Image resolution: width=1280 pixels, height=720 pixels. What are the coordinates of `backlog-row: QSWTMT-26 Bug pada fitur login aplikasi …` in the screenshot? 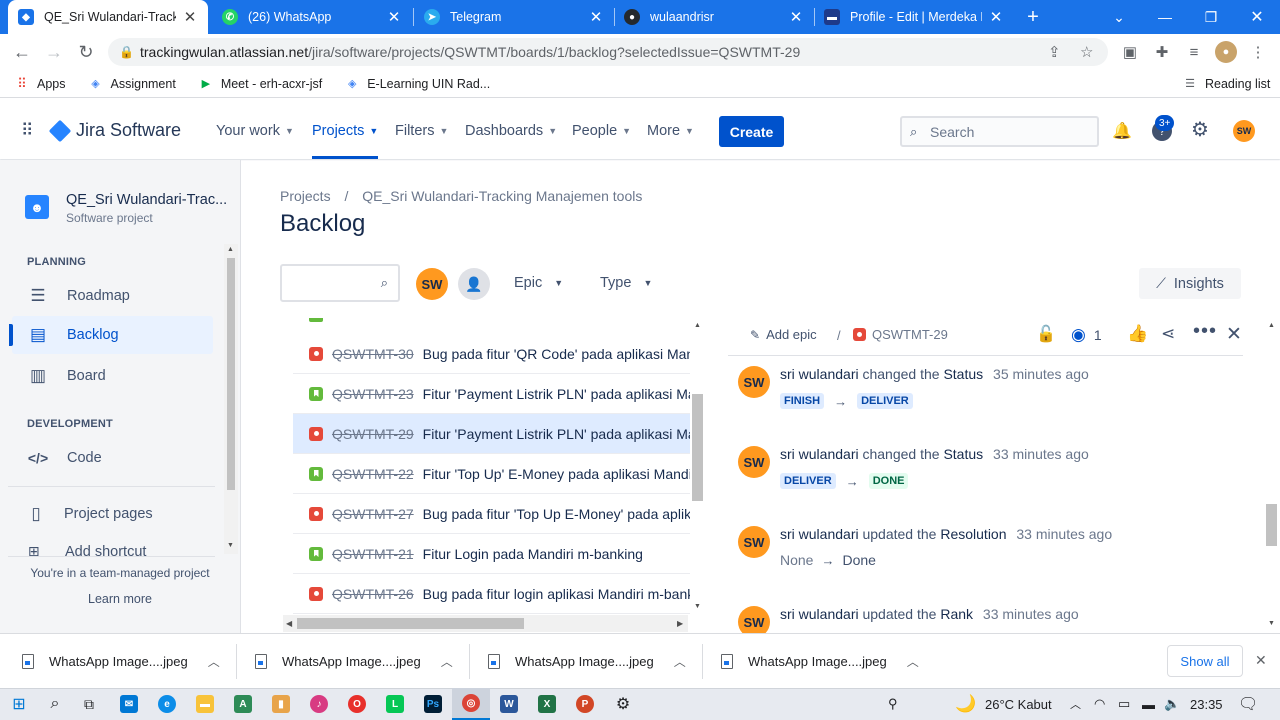 It's located at (491, 594).